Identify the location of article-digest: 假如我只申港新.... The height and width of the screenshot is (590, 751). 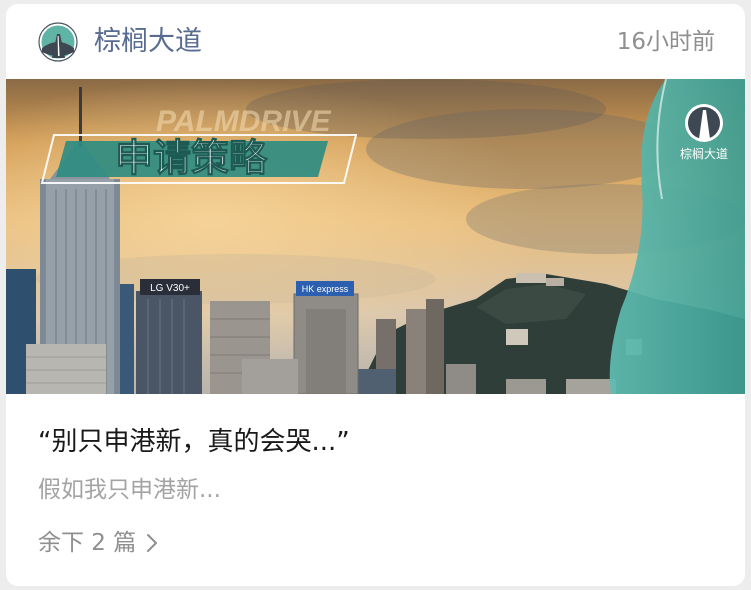
(129, 490).